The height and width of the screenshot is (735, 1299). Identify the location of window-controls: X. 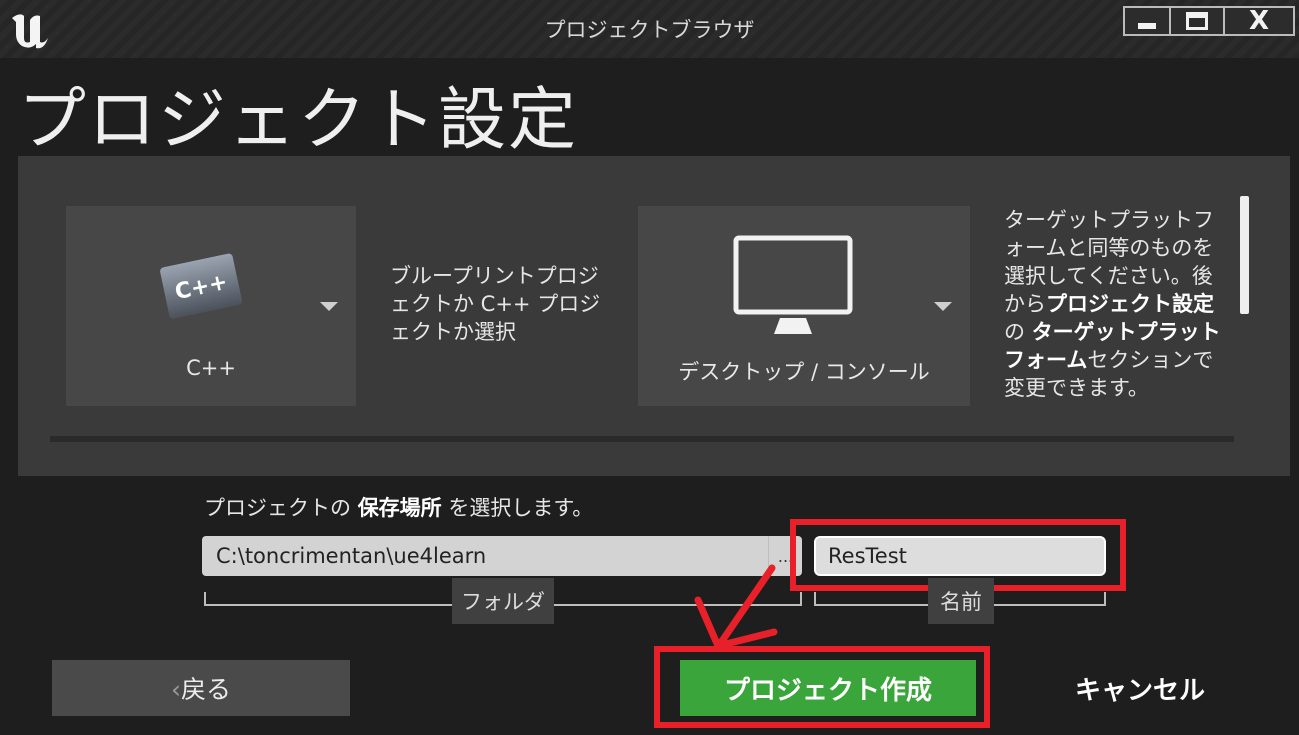
(1209, 21).